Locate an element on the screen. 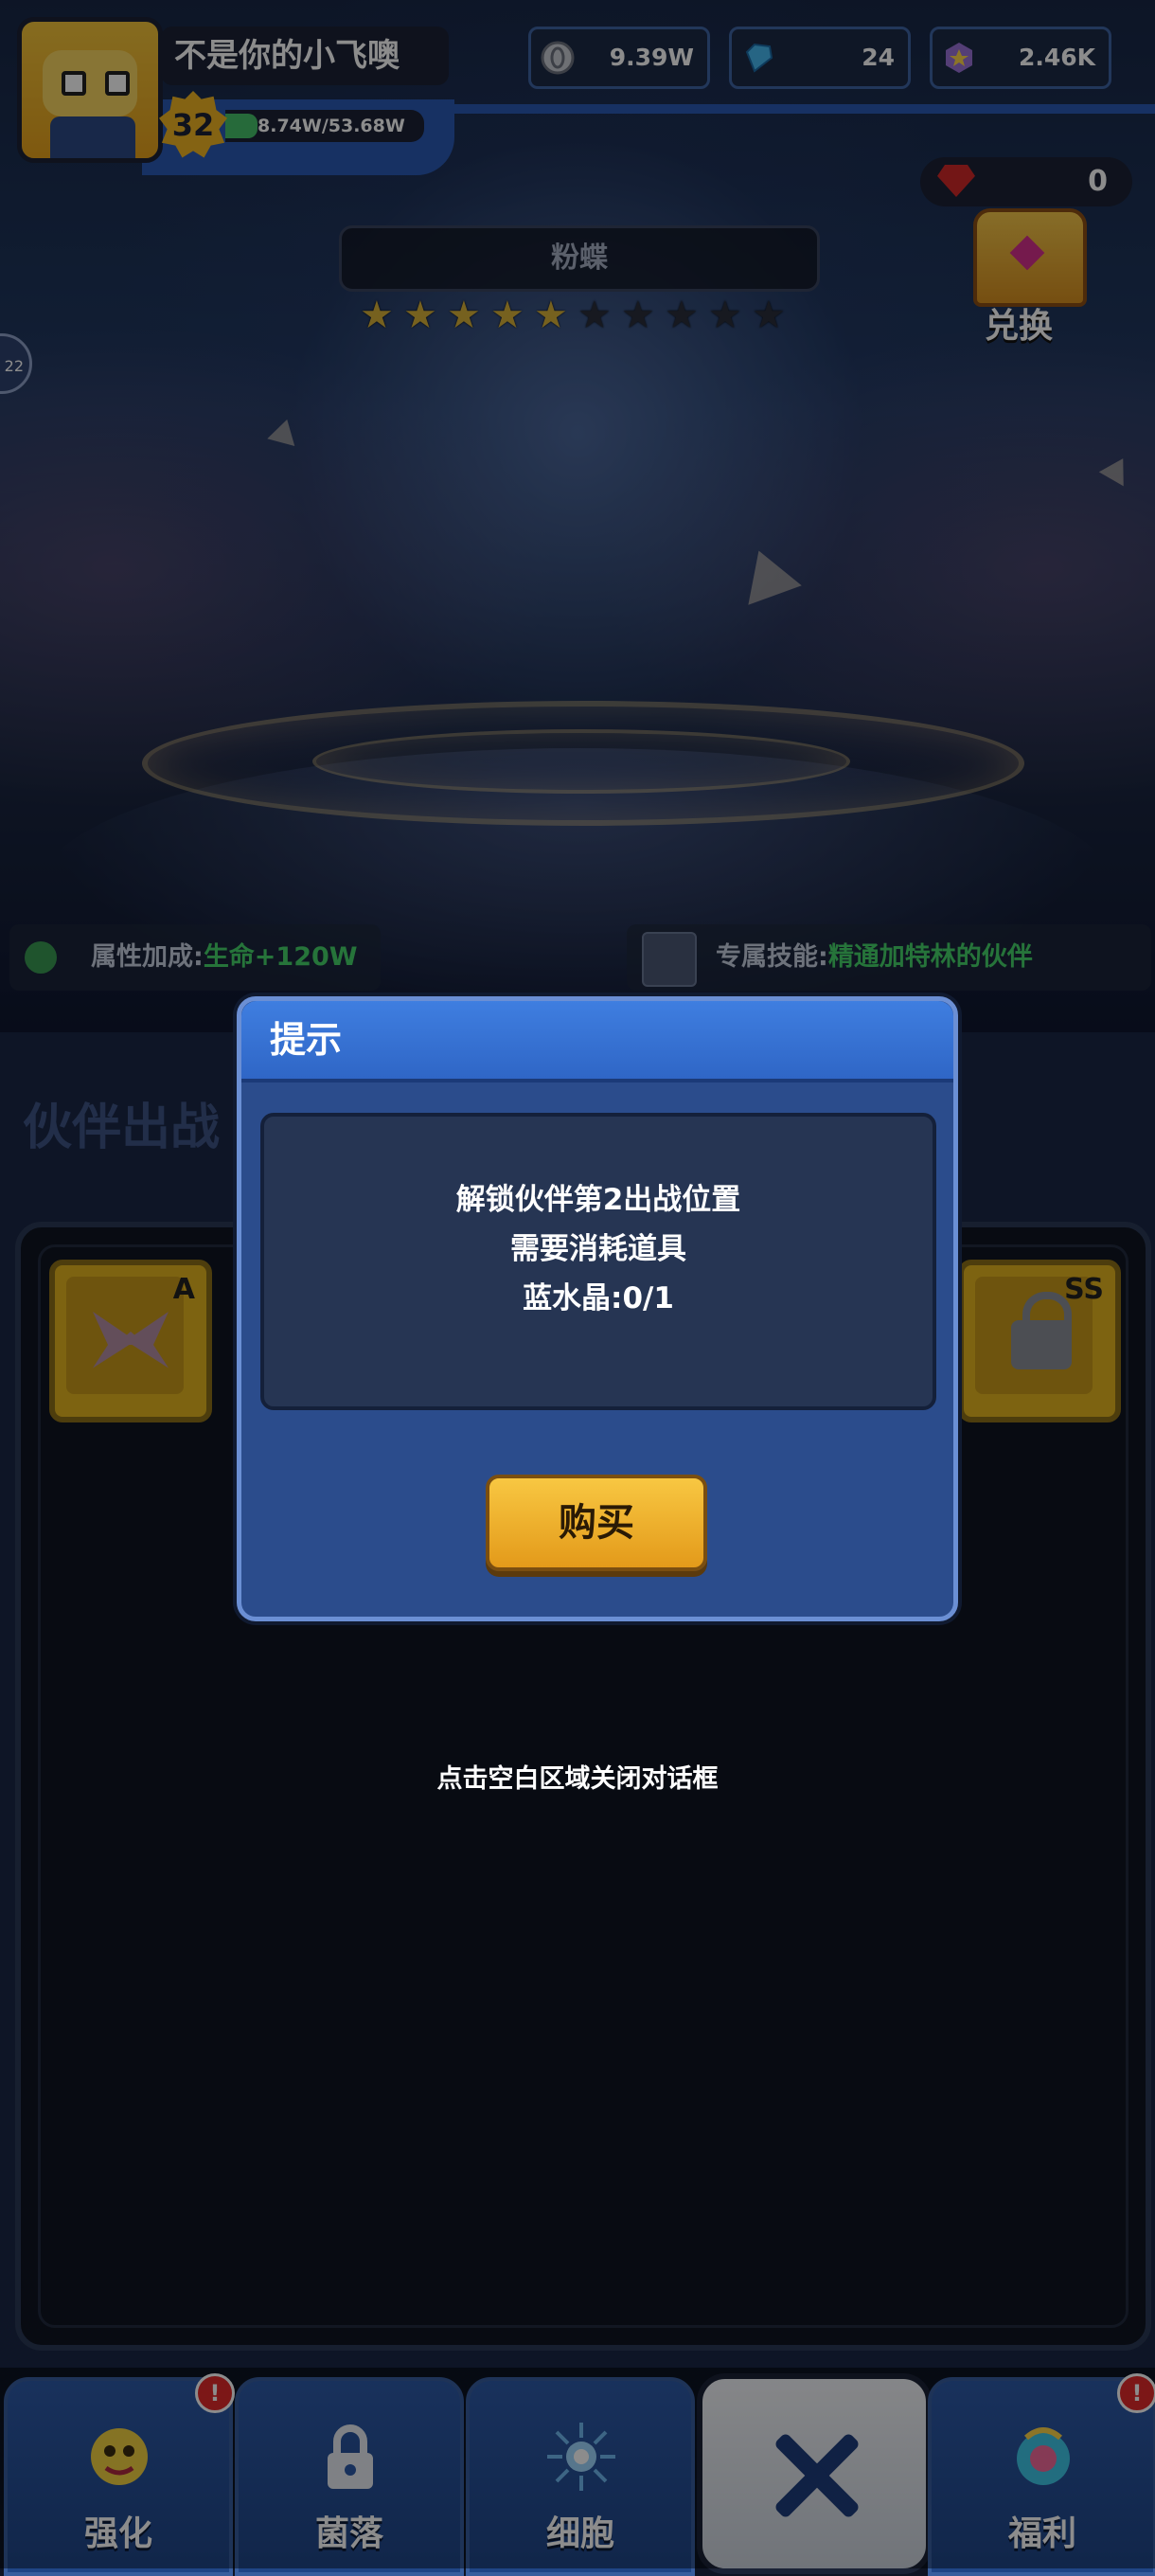 This screenshot has height=2576, width=1155. close-hint-text: 点击空白区域关闭对话框 is located at coordinates (577, 1779).